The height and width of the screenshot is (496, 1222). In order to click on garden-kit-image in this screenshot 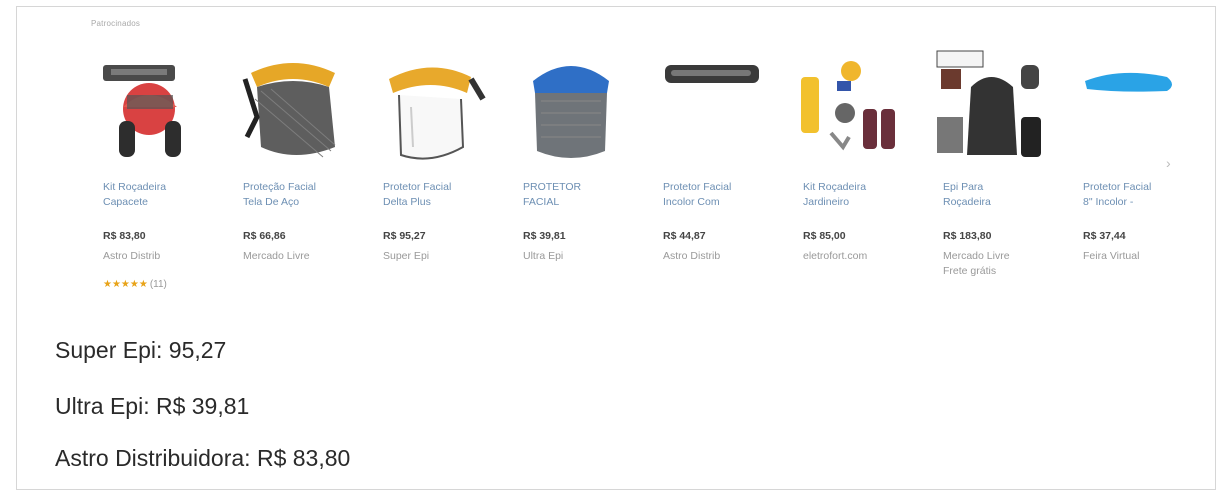, I will do `click(851, 107)`.